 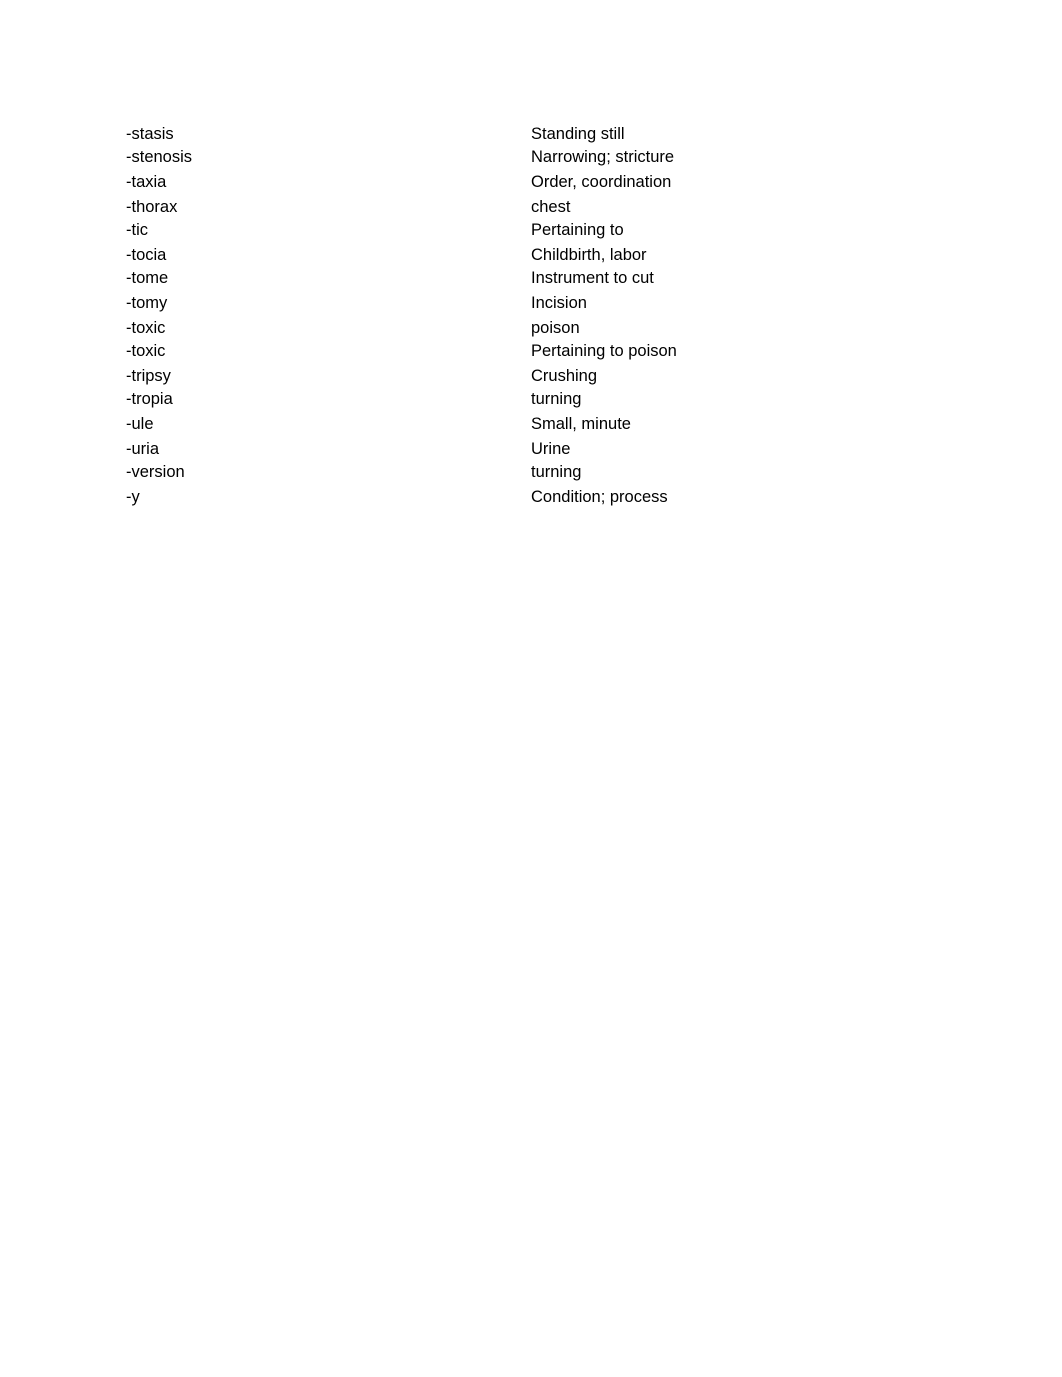 I want to click on table-row: -y Condition; process, so click(x=531, y=497).